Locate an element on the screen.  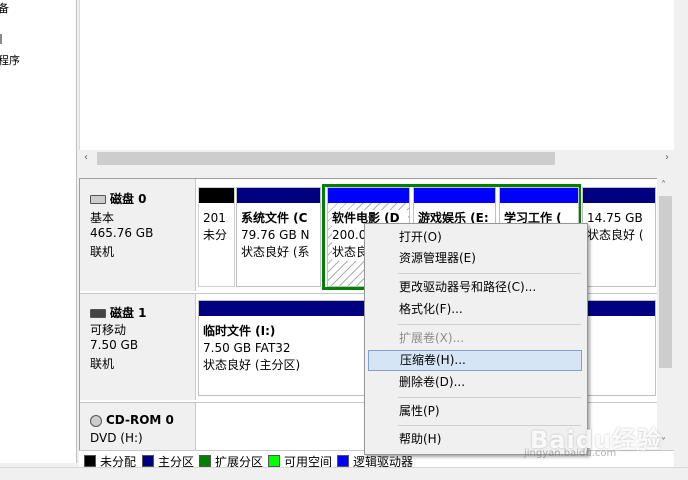
status-bar is located at coordinates (344, 473).